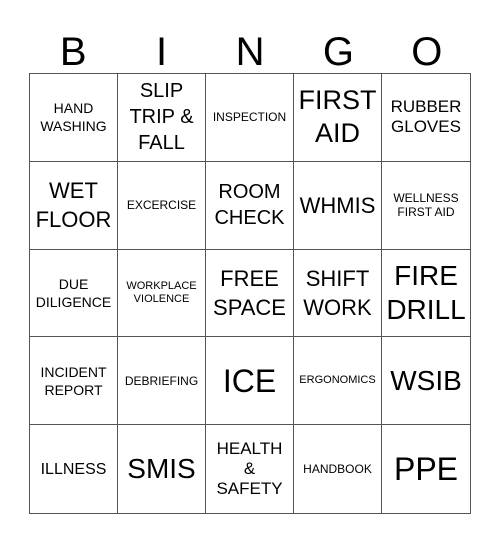 This screenshot has height=544, width=500. I want to click on bingo-cell: FREE SPACE, so click(250, 293).